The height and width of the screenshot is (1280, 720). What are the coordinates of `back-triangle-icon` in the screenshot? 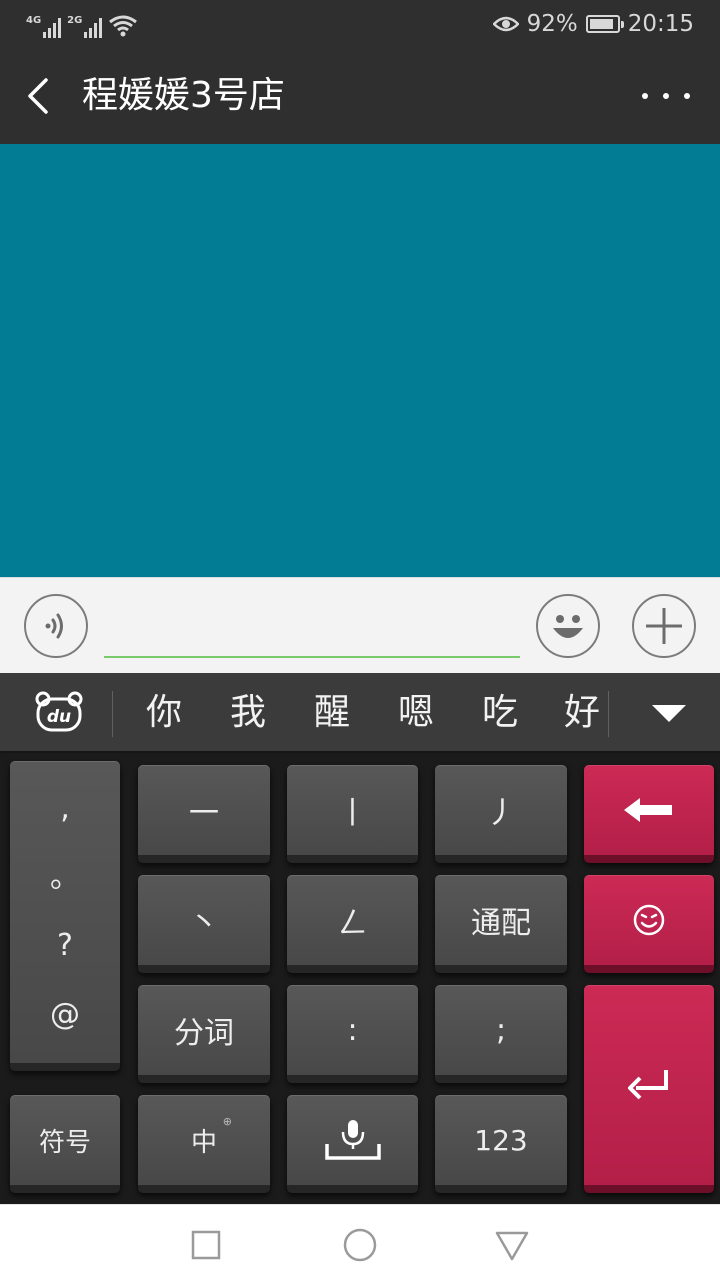 It's located at (512, 1245).